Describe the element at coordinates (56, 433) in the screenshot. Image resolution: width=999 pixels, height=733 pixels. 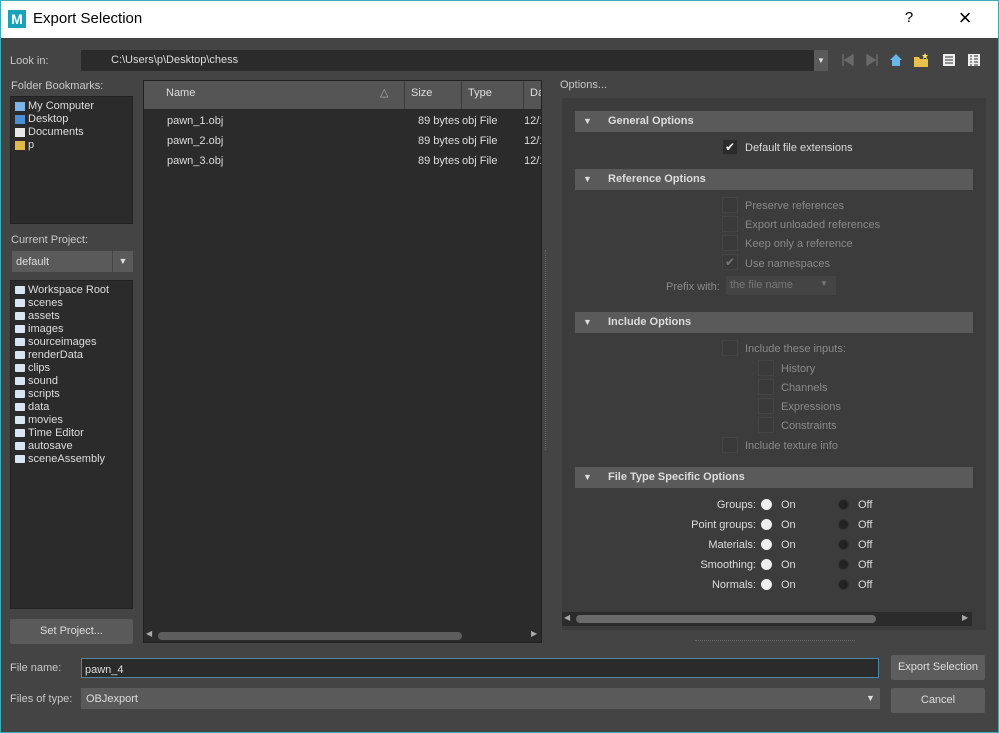
I see `folder-label: Time Editor` at that location.